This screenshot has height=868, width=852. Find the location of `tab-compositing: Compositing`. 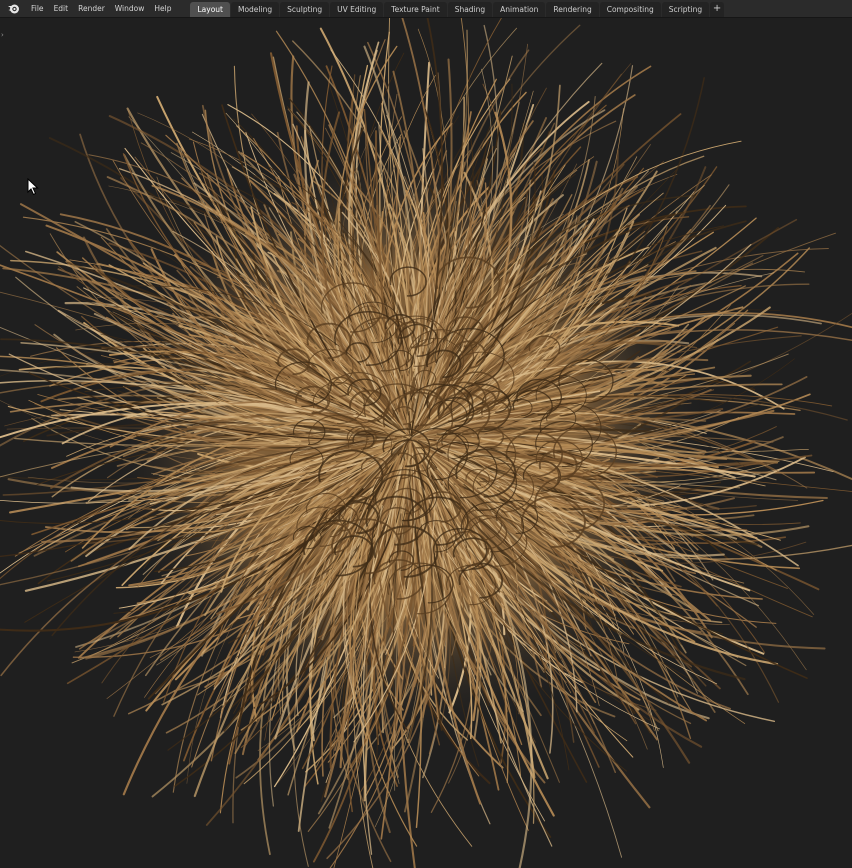

tab-compositing: Compositing is located at coordinates (630, 9).